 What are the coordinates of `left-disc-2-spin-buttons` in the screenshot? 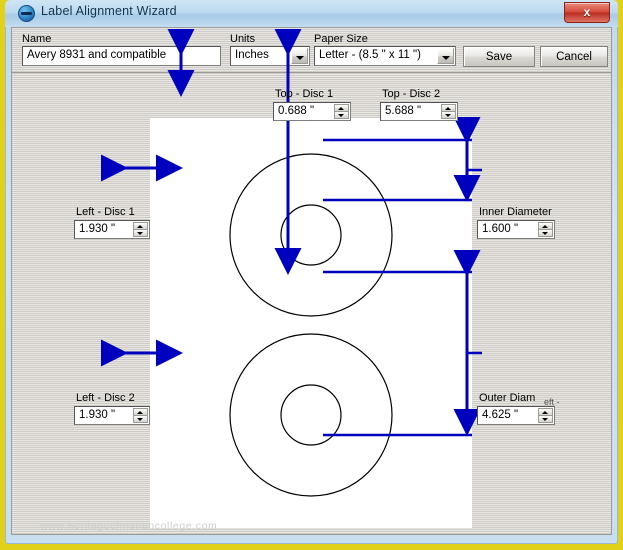 It's located at (140, 415).